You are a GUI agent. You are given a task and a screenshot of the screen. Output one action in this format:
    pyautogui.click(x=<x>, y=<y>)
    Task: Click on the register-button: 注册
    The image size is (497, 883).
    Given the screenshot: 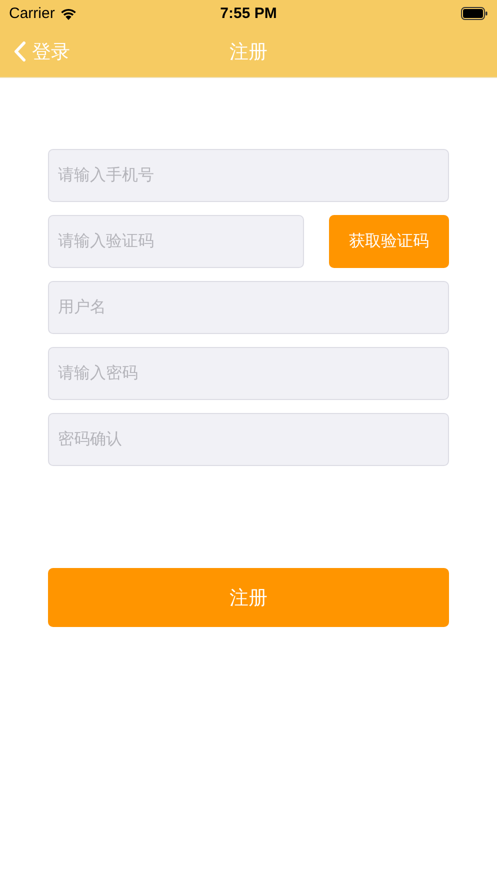 What is the action you would take?
    pyautogui.click(x=248, y=597)
    